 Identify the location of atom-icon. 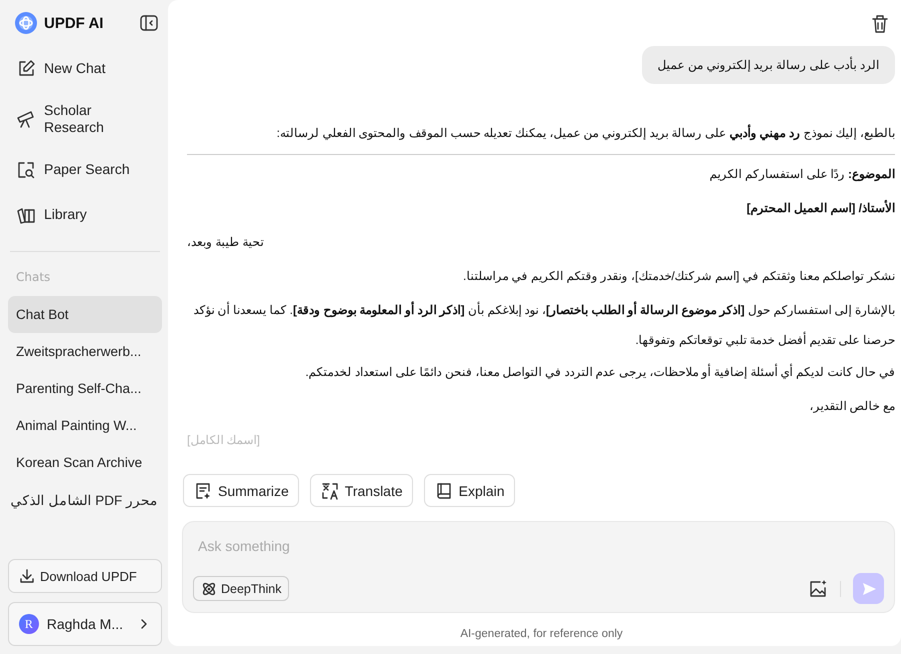
(209, 588).